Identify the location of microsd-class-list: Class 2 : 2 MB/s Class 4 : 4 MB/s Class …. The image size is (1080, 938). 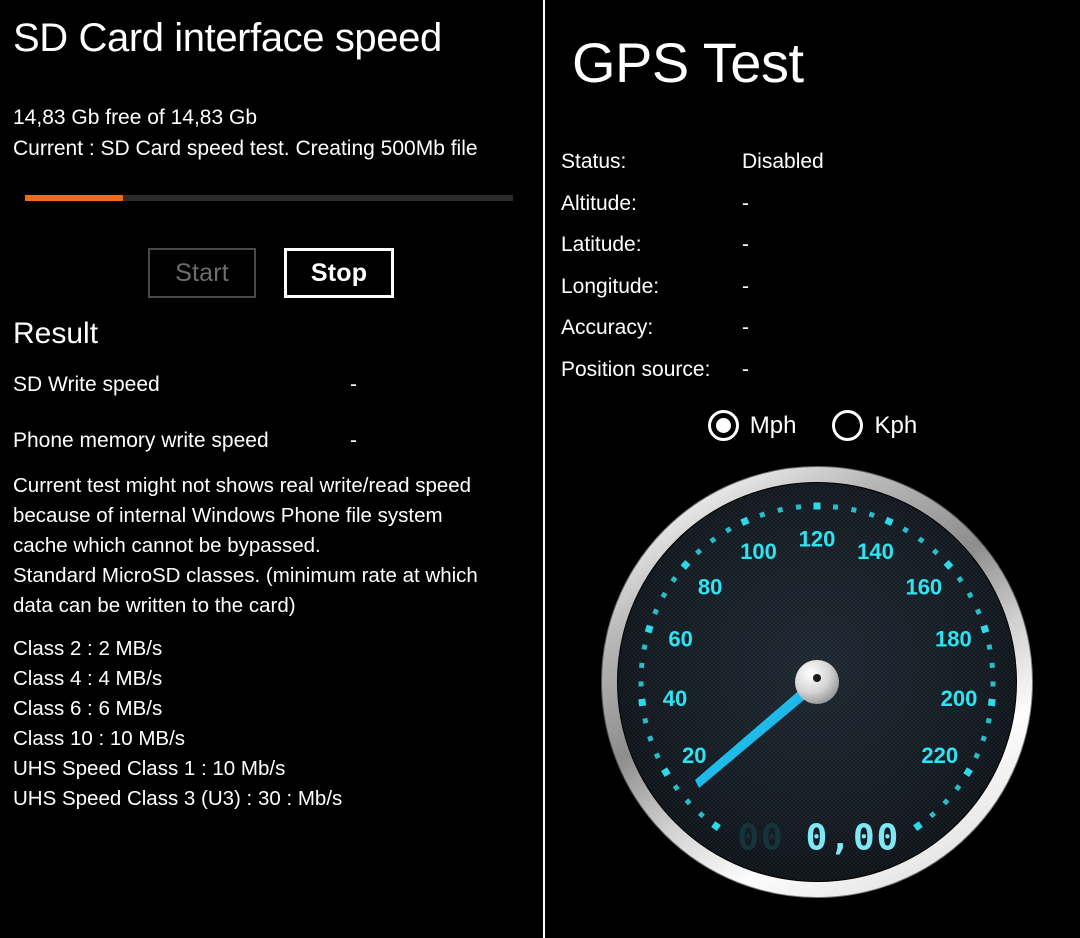
(177, 724).